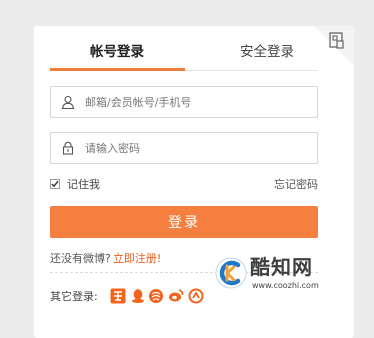 This screenshot has width=374, height=338. What do you see at coordinates (68, 102) in the screenshot?
I see `user-icon` at bounding box center [68, 102].